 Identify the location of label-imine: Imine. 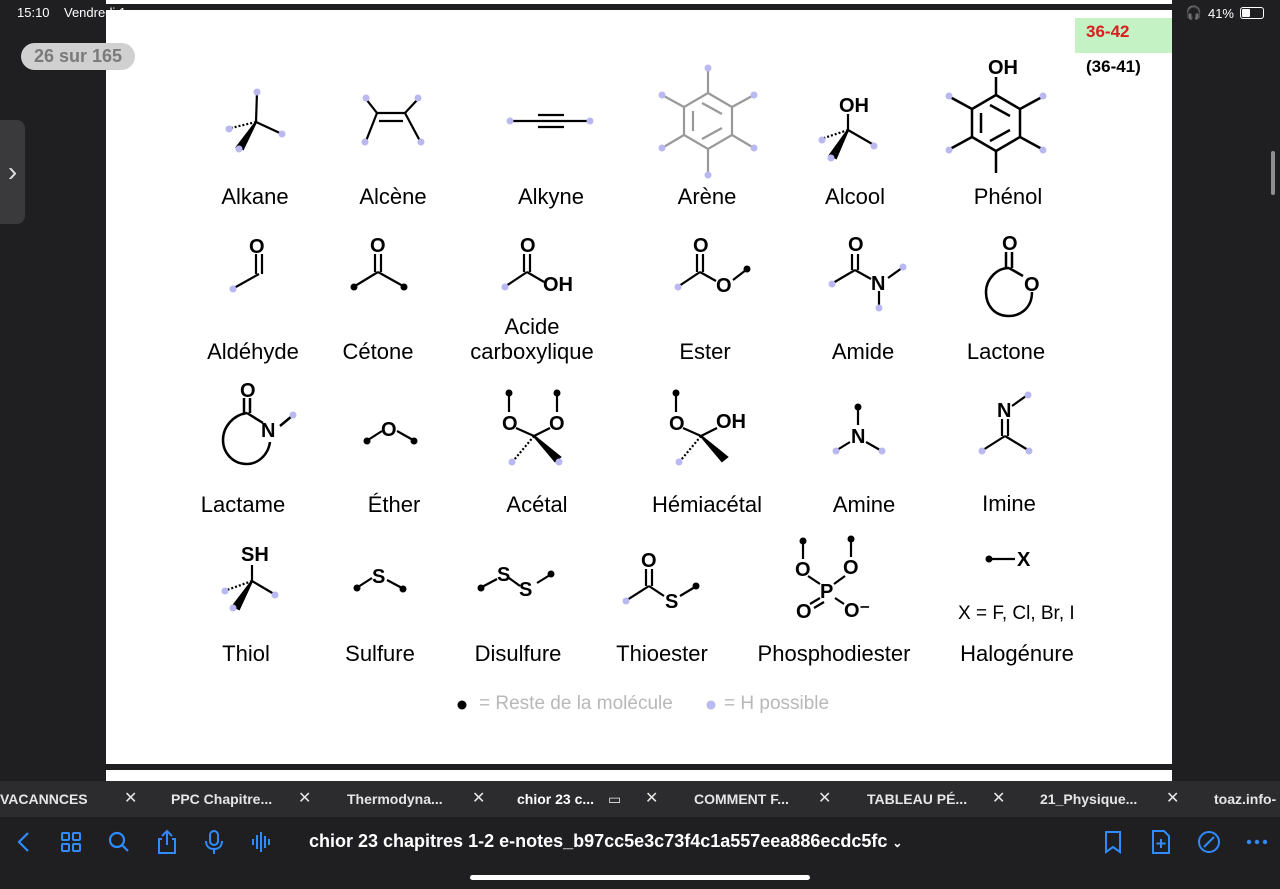
(1009, 503).